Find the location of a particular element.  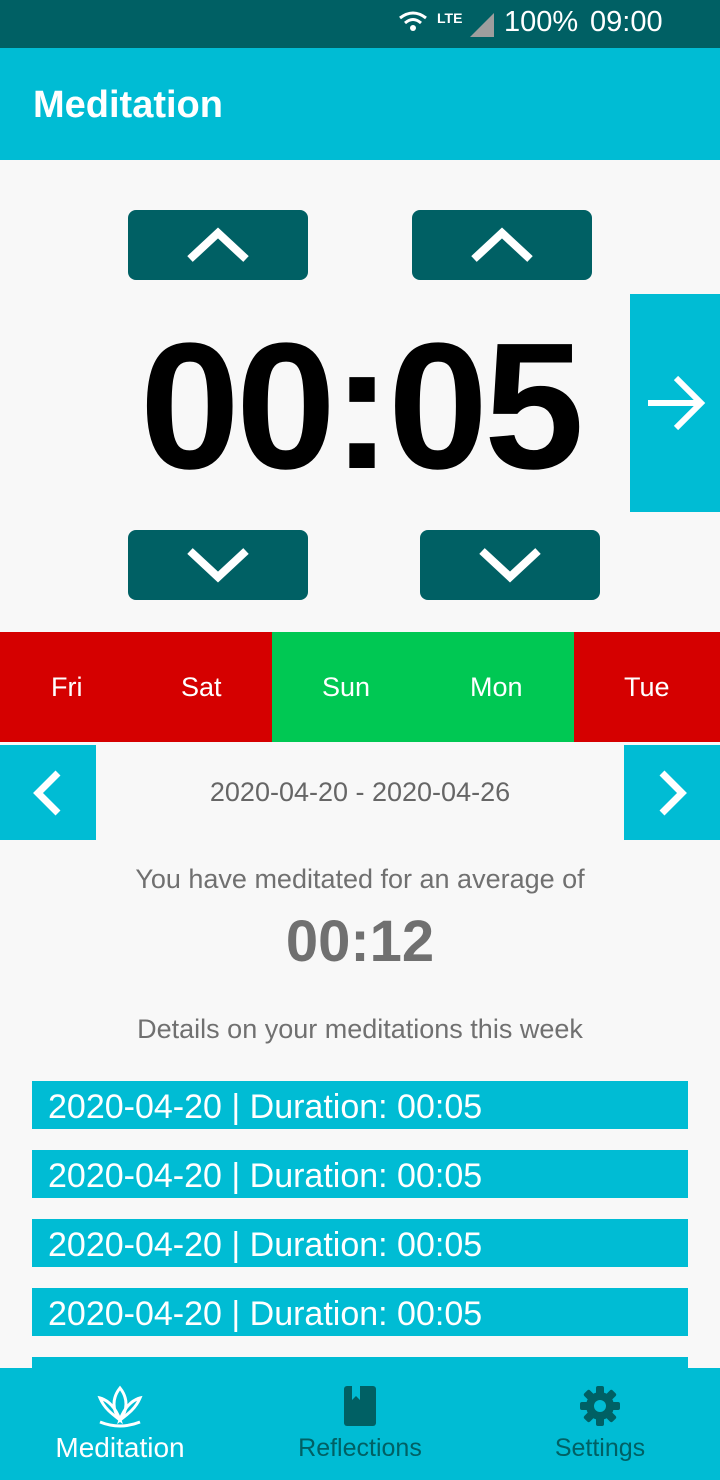

day-sun: Sun is located at coordinates (347, 687).